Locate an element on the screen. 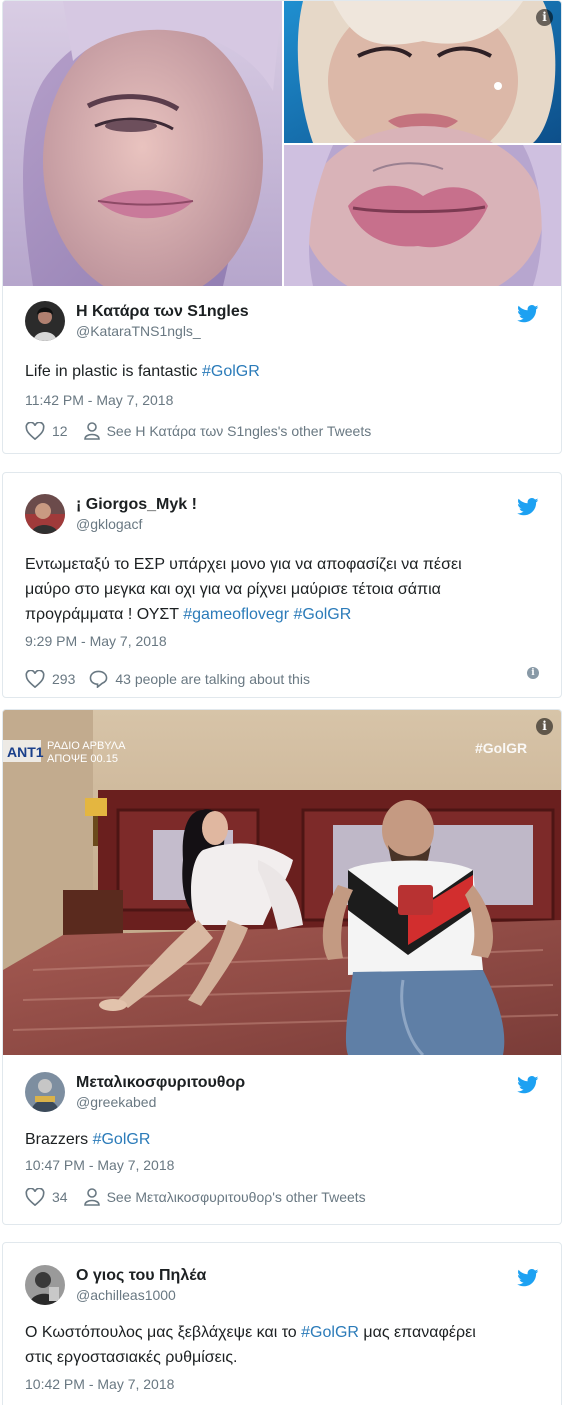  author-name: ¡ Giorgos_Myk ! is located at coordinates (136, 505).